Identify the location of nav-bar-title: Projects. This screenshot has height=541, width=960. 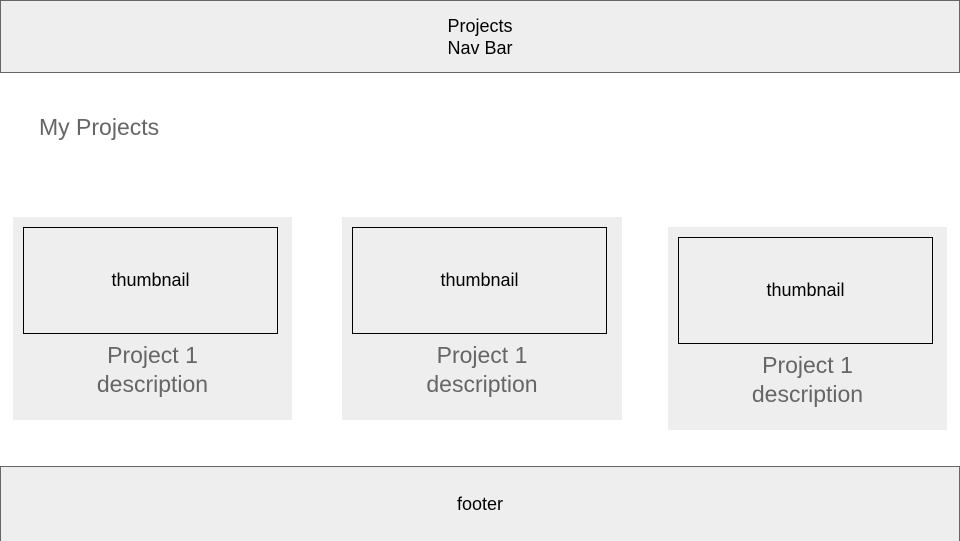
(480, 25).